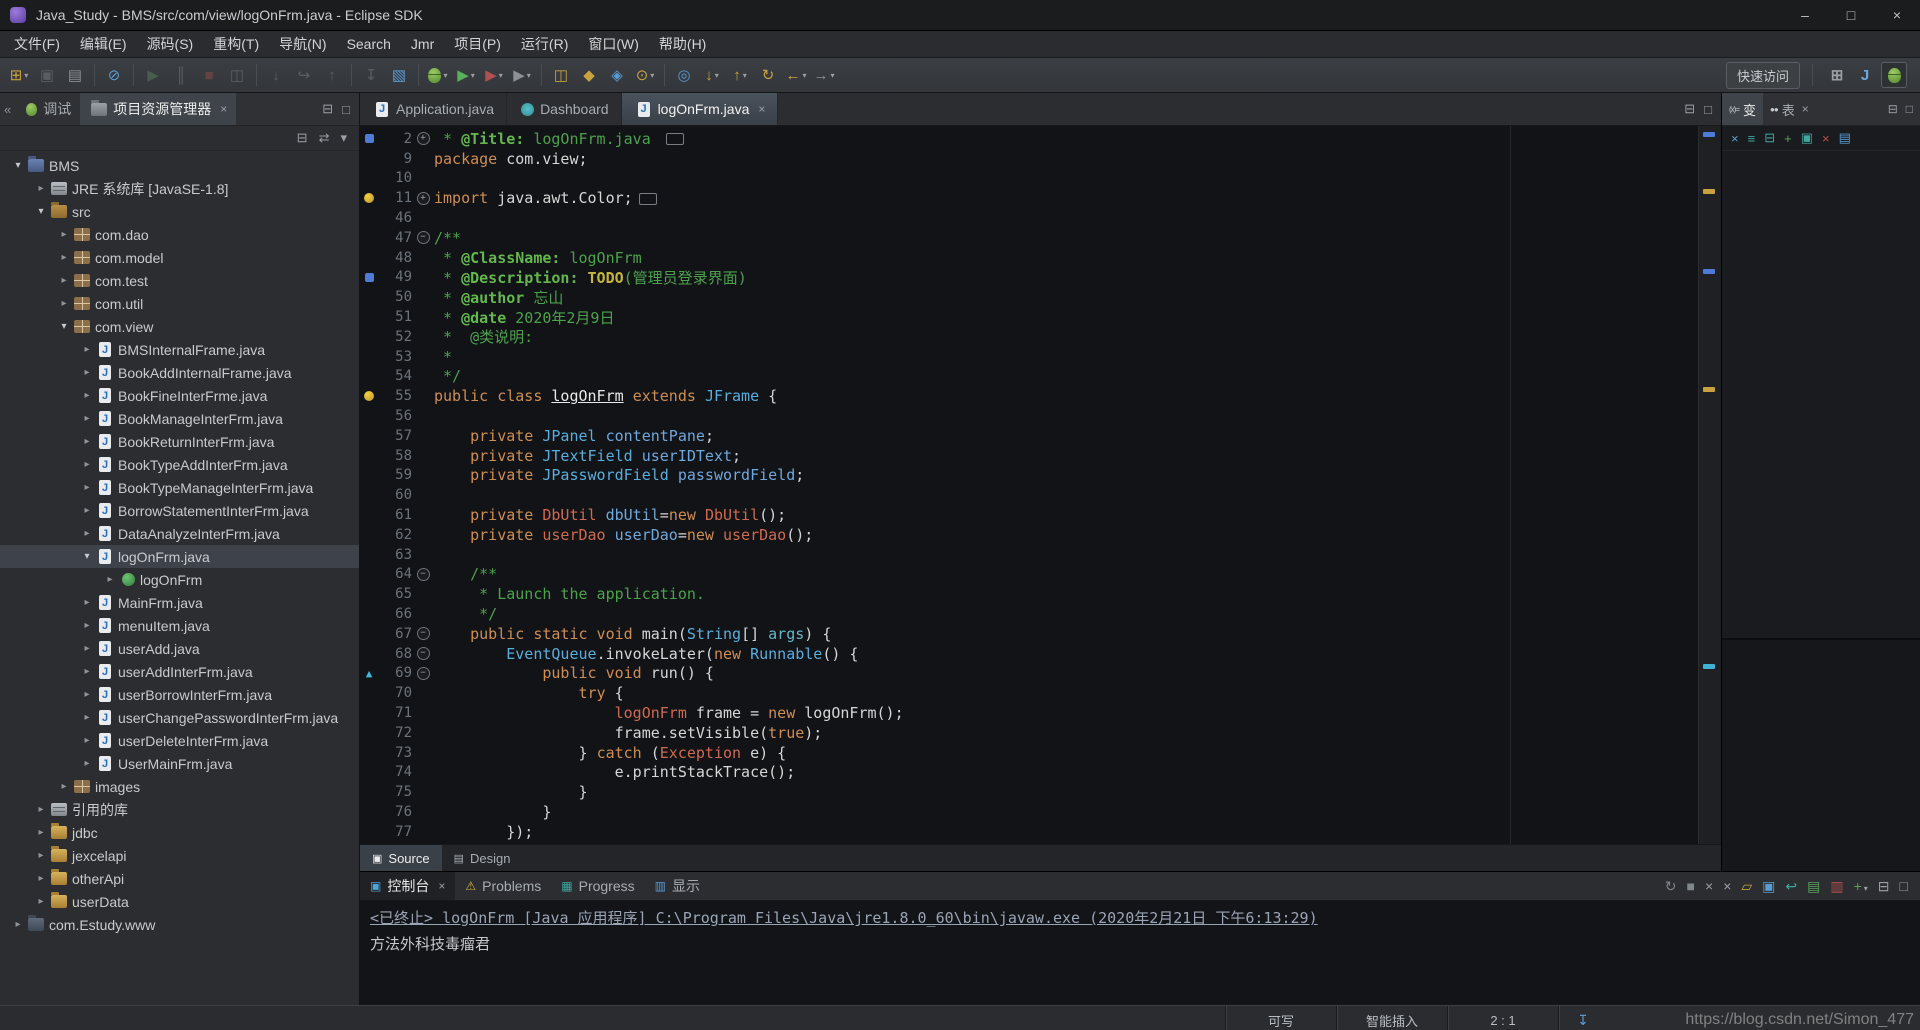  What do you see at coordinates (1029, 377) in the screenshot?
I see `code-line: 54 */` at bounding box center [1029, 377].